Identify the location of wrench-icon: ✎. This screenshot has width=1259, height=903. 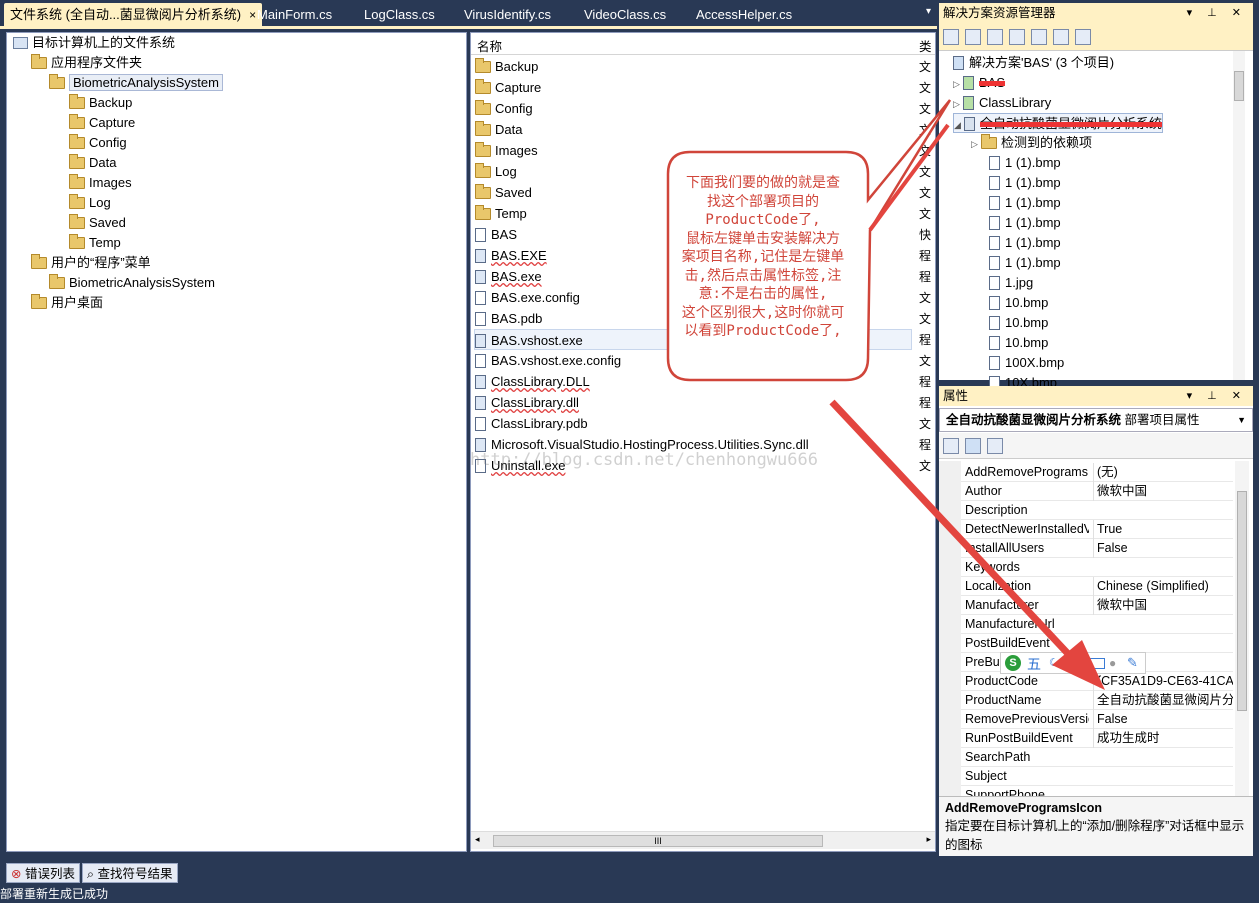
(1132, 663).